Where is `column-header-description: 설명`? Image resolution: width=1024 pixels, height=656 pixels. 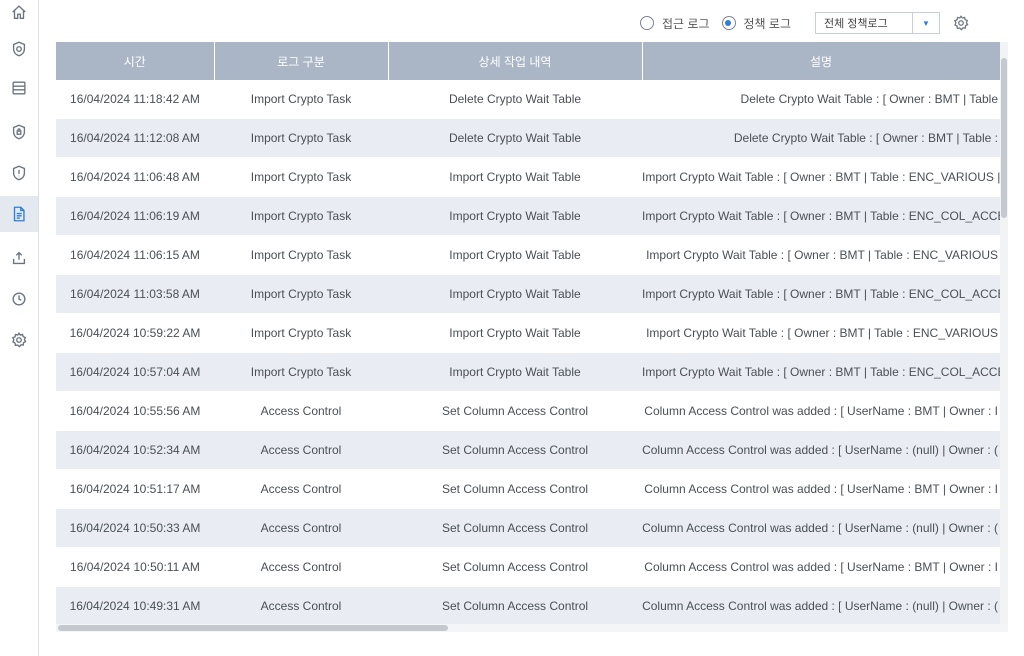
column-header-description: 설명 is located at coordinates (821, 61).